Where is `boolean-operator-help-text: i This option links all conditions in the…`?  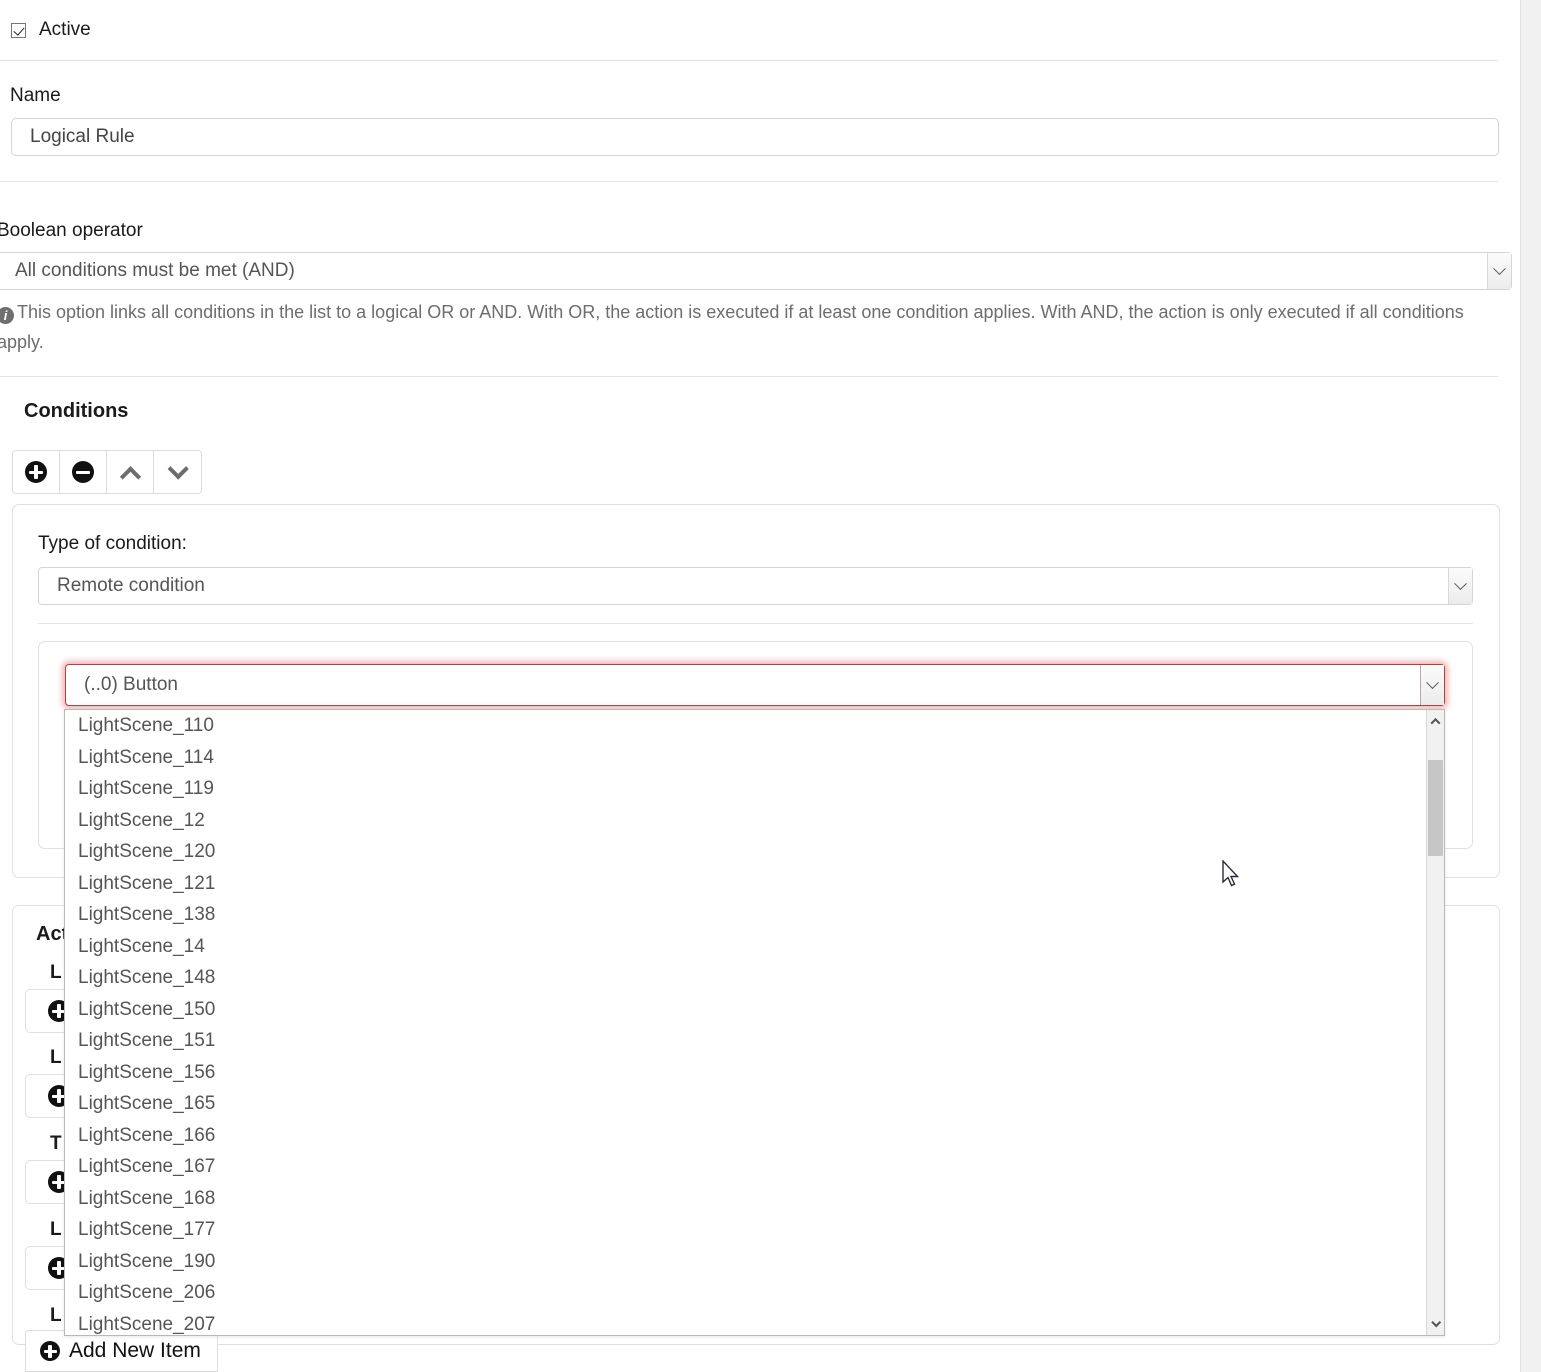
boolean-operator-help-text: i This option links all conditions in the… is located at coordinates (751, 327).